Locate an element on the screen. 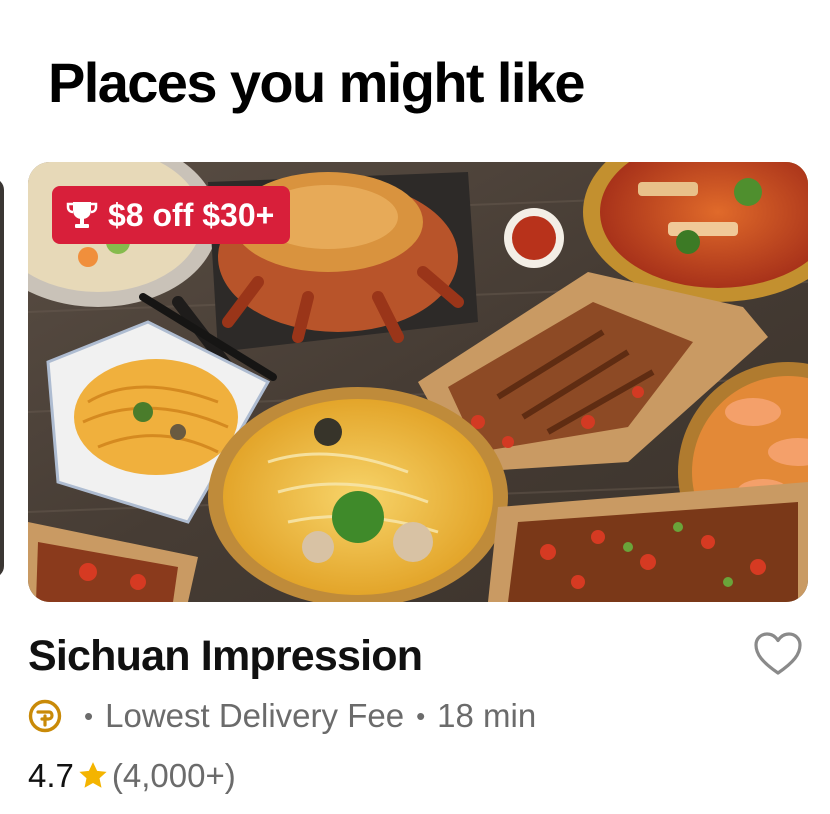  store-name: Sichuan Impression is located at coordinates (225, 656).